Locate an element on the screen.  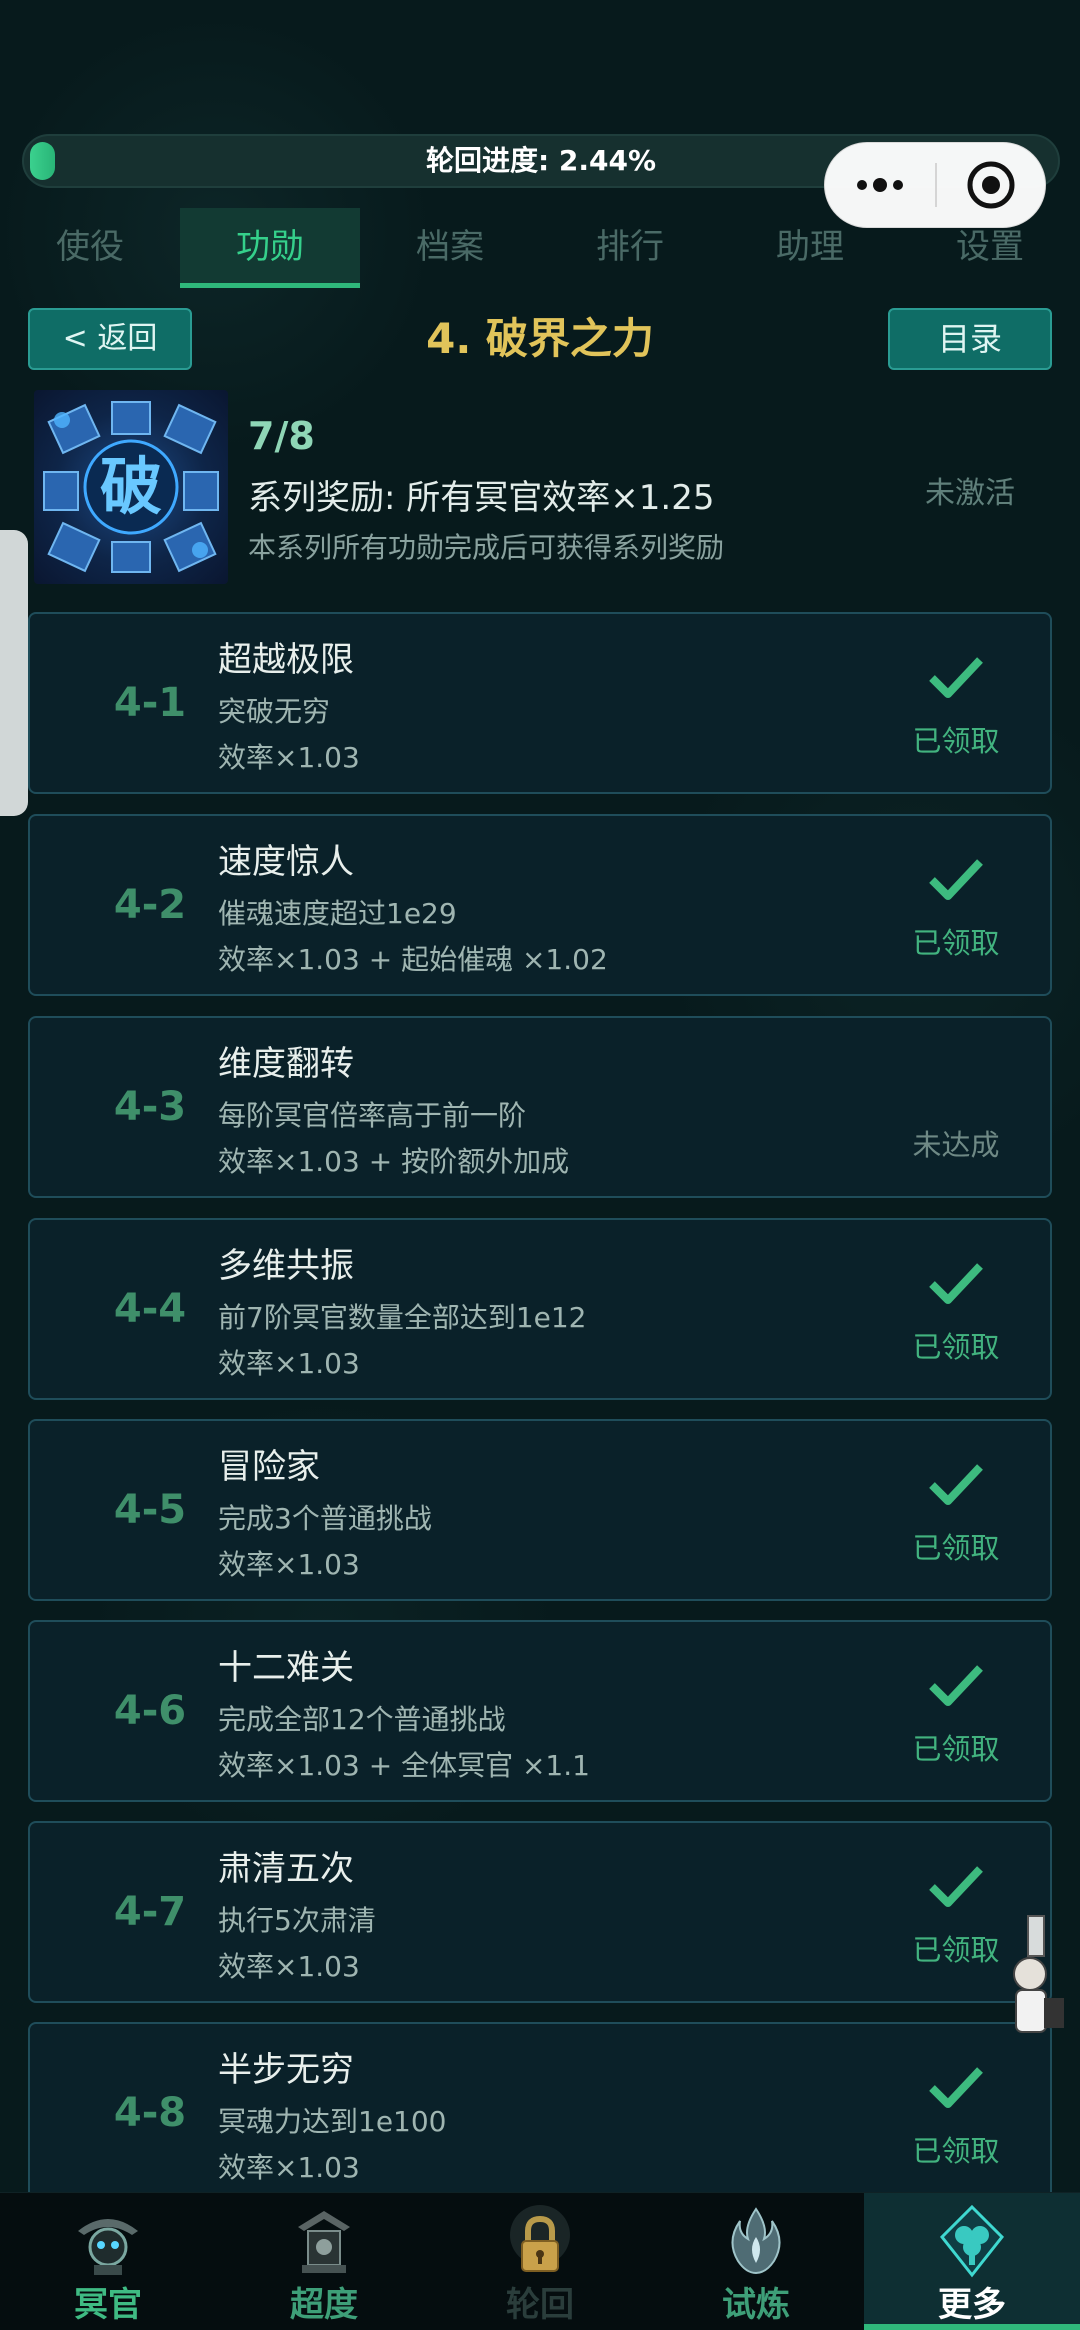
achievement-name: 超越极限 is located at coordinates (286, 660).